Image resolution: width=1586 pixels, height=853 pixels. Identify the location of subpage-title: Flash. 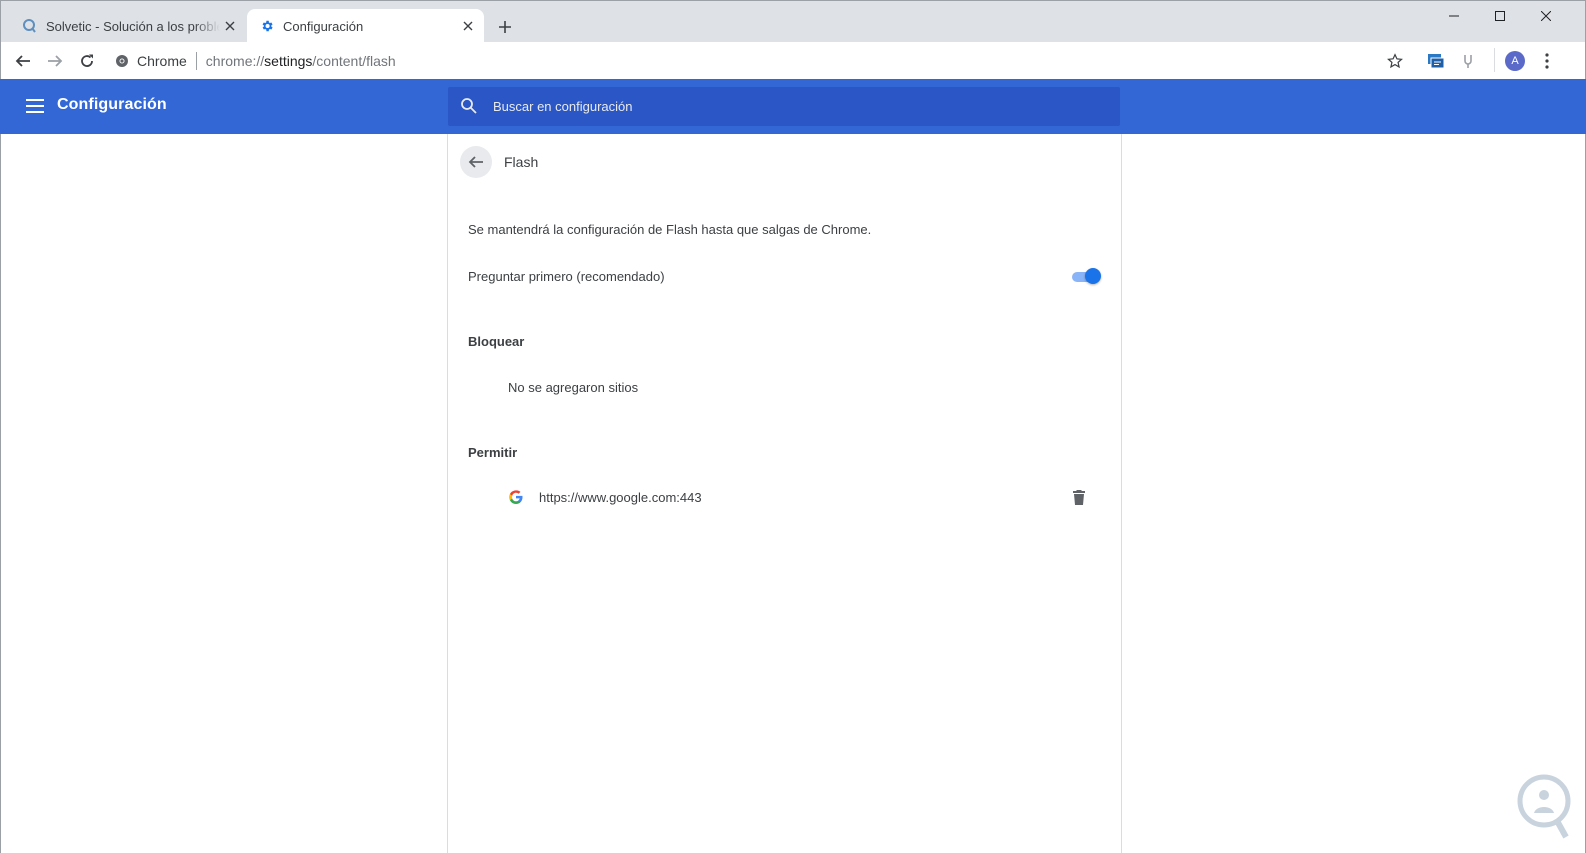
(521, 162).